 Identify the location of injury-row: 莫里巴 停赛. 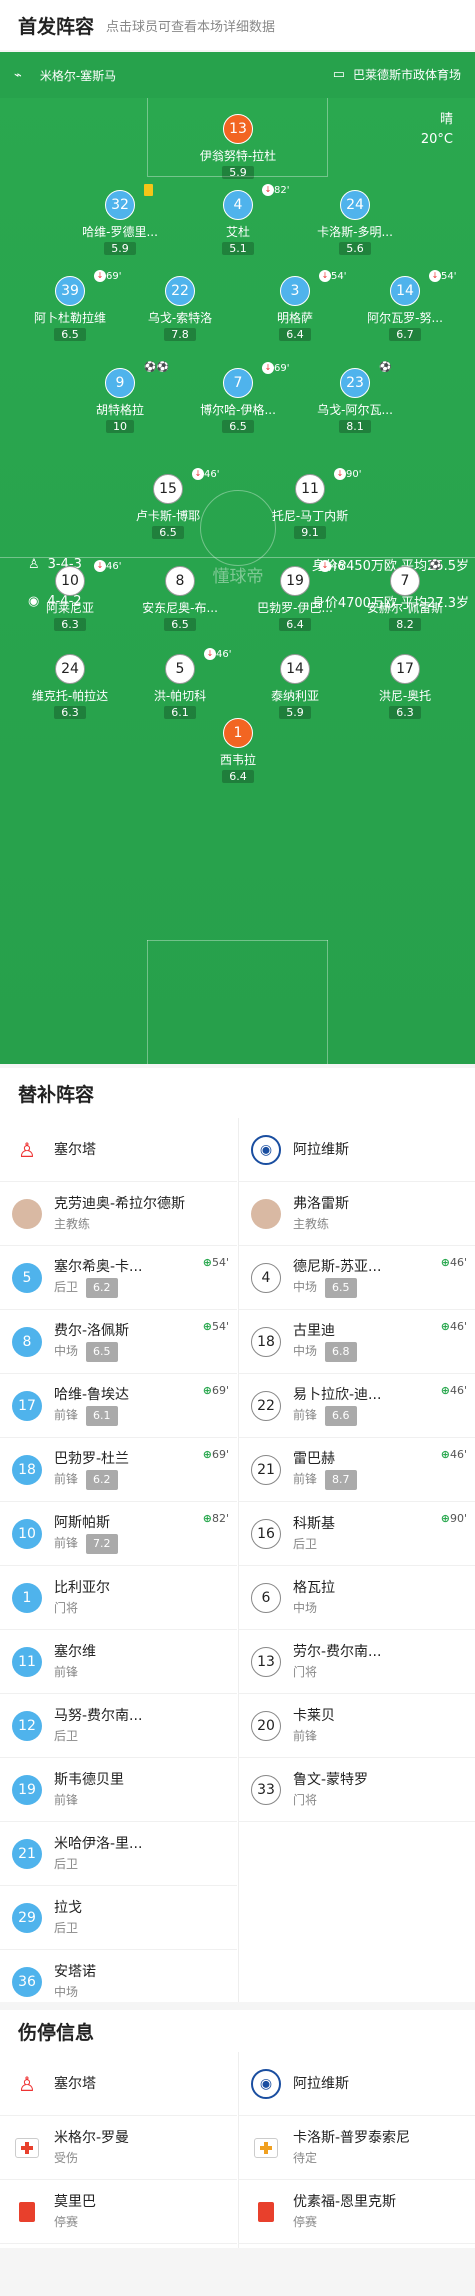
(118, 2212).